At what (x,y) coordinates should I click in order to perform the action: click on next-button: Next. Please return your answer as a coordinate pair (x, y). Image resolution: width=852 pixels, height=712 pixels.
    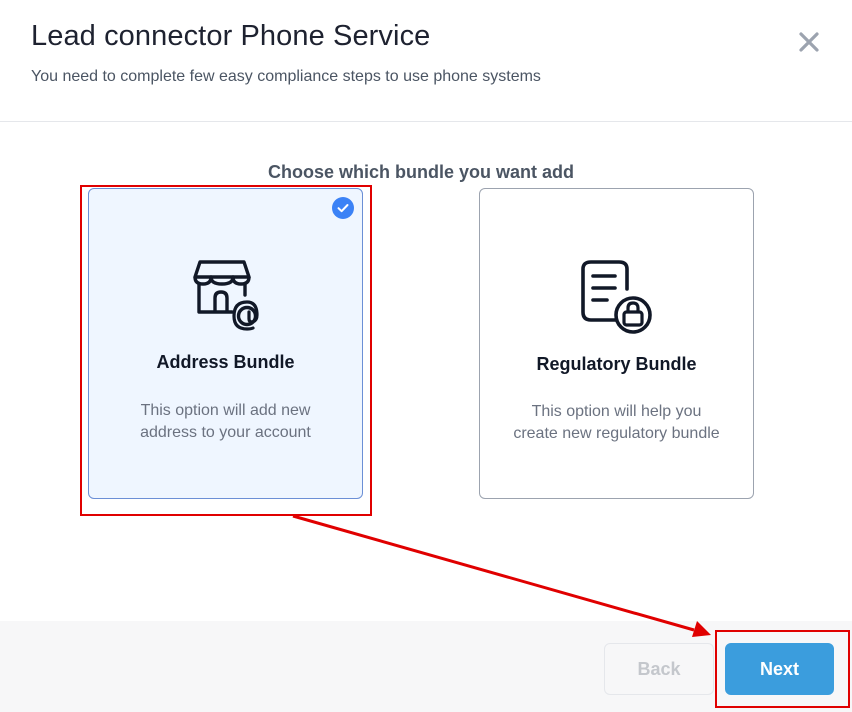
    Looking at the image, I should click on (779, 669).